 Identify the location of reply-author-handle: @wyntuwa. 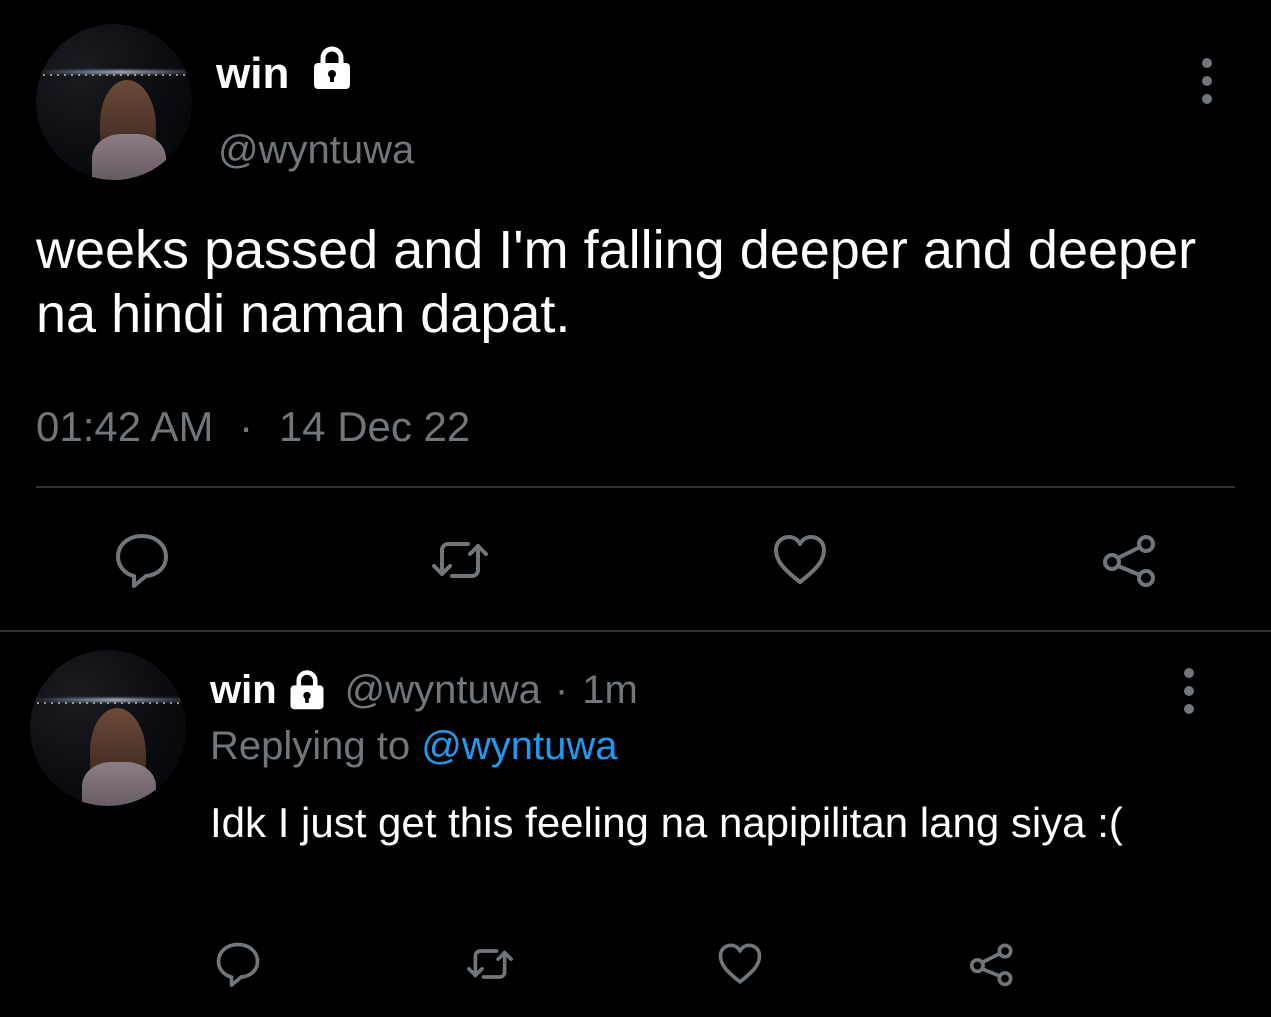
(443, 690).